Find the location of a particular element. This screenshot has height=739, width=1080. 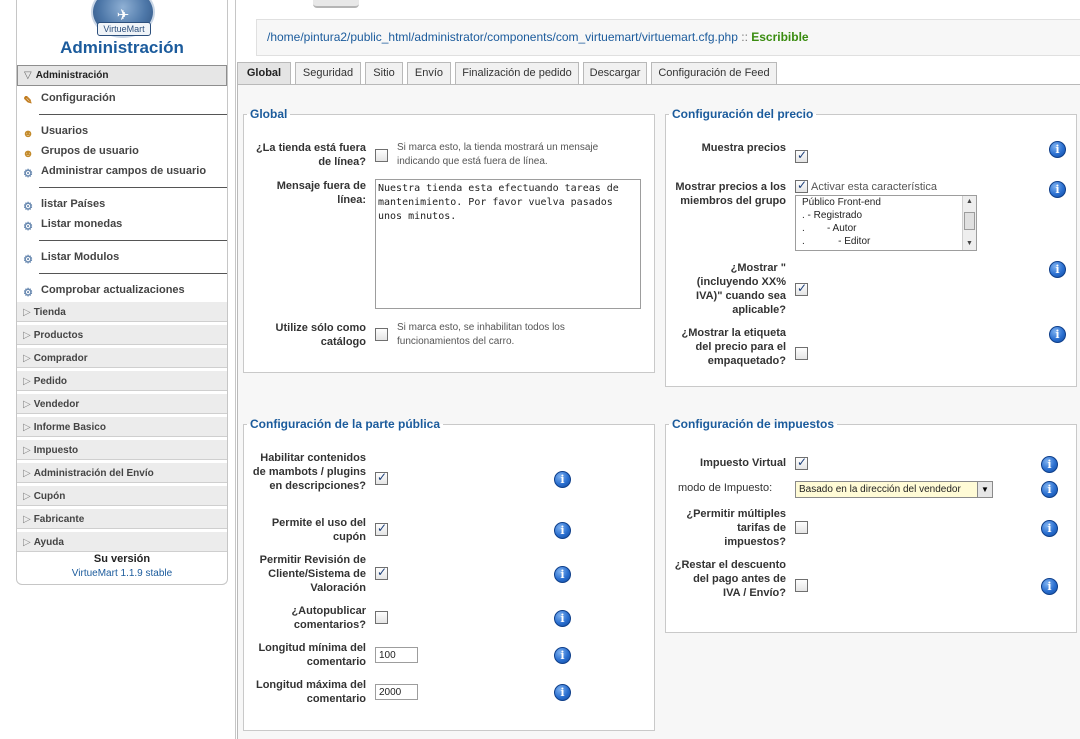

tab-envio: Envío is located at coordinates (429, 73).